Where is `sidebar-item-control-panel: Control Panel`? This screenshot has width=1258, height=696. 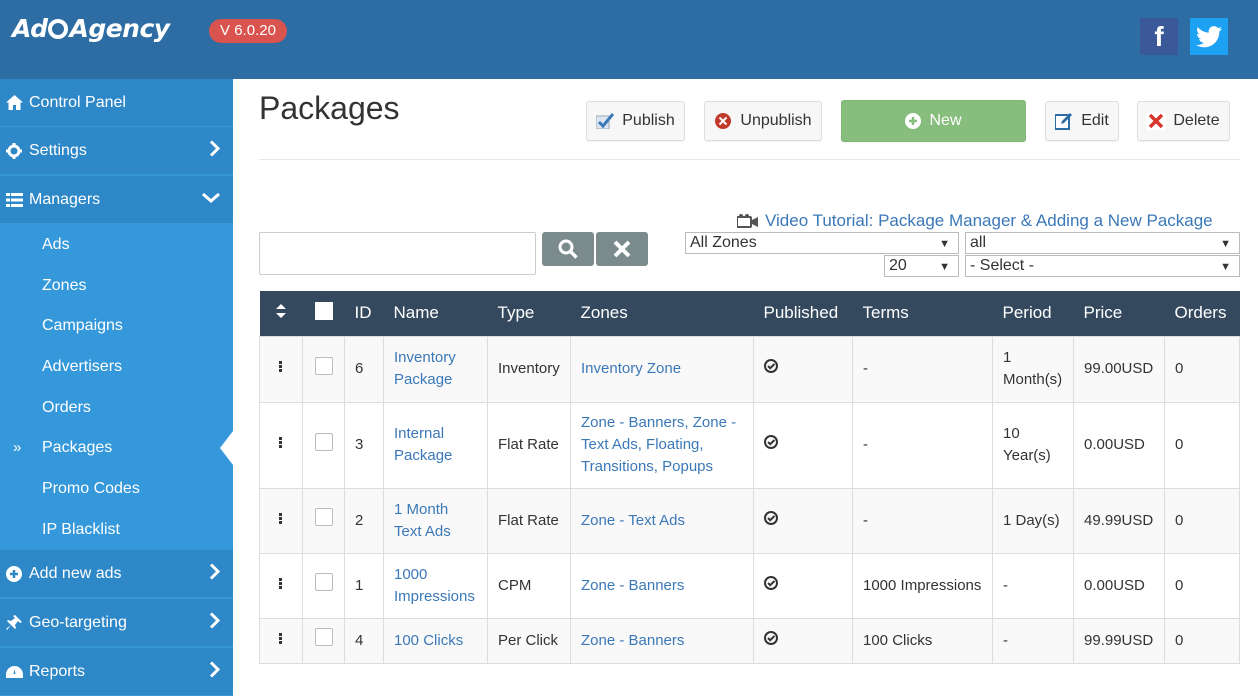 sidebar-item-control-panel: Control Panel is located at coordinates (116, 103).